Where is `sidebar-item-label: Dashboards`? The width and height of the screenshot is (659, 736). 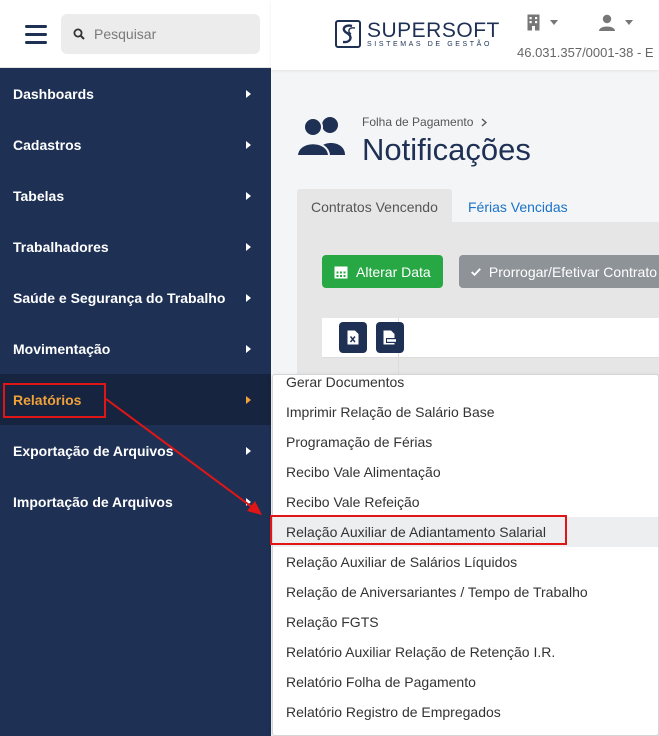 sidebar-item-label: Dashboards is located at coordinates (53, 93).